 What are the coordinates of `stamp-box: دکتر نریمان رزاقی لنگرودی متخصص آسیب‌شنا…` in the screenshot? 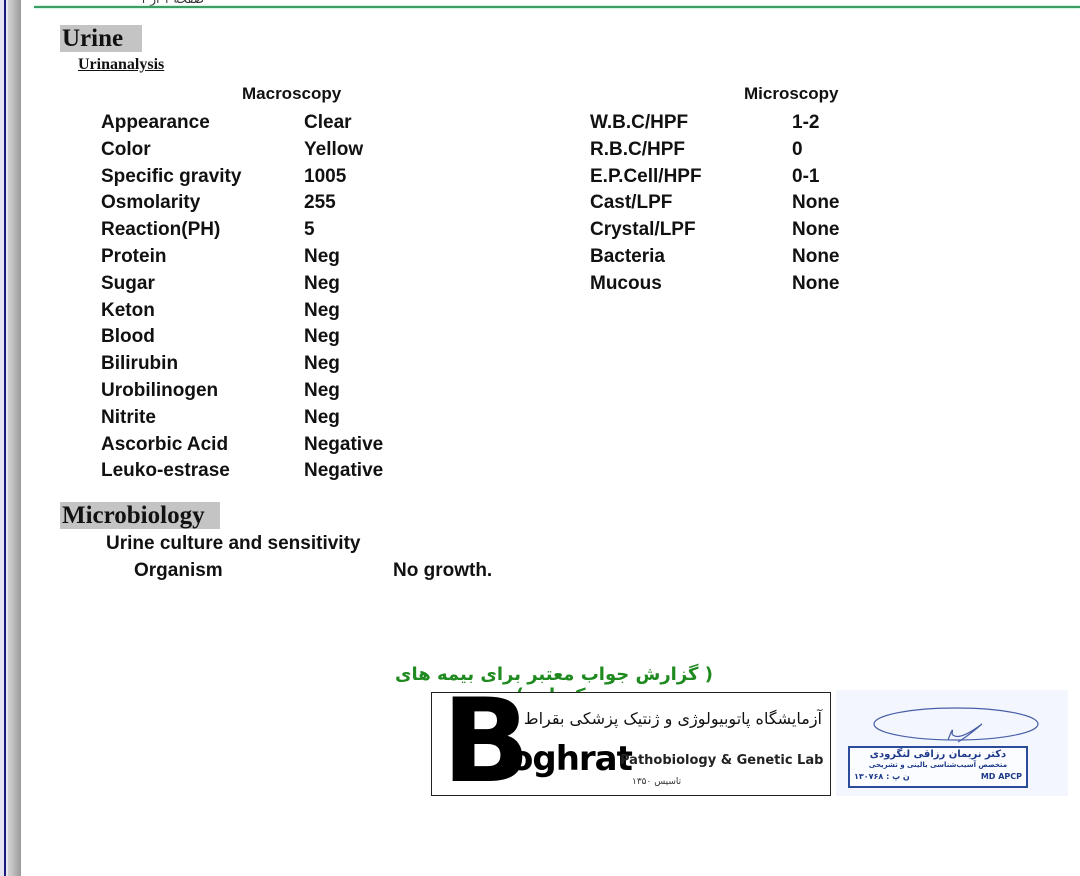 It's located at (938, 767).